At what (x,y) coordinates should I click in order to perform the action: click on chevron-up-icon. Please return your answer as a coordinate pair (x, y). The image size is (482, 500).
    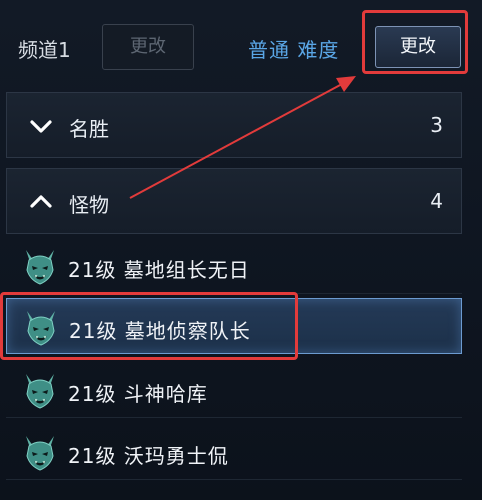
    Looking at the image, I should click on (41, 201).